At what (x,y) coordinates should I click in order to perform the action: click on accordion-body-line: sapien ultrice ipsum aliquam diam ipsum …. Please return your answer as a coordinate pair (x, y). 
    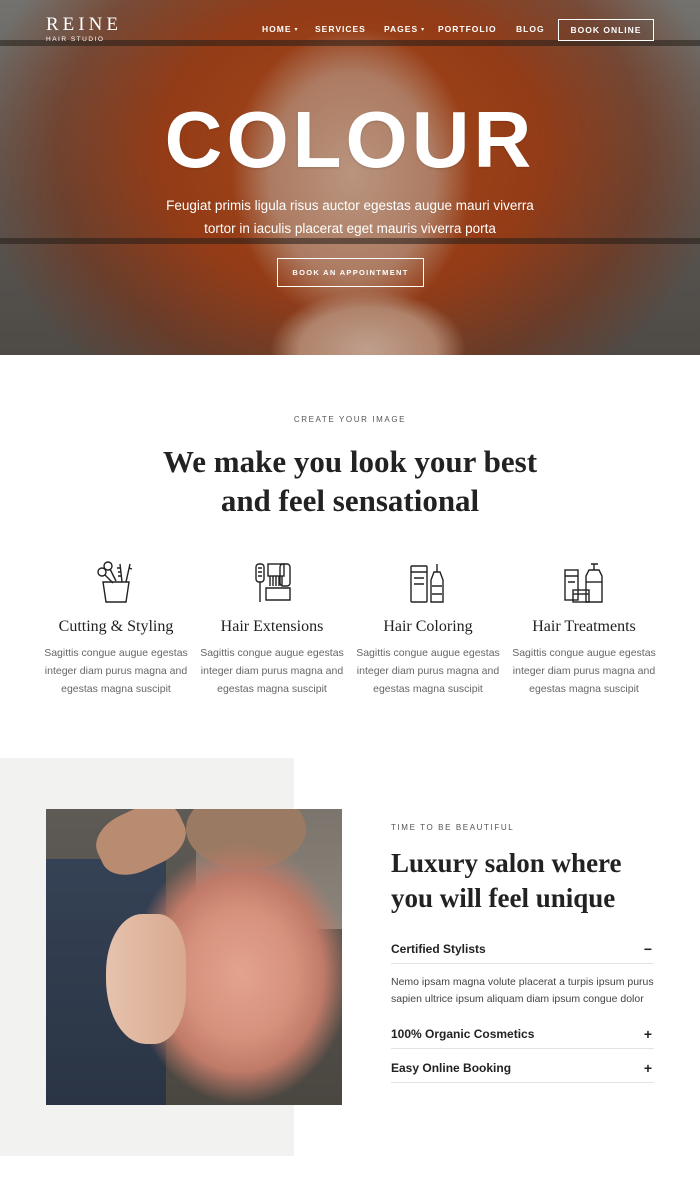
    Looking at the image, I should click on (517, 999).